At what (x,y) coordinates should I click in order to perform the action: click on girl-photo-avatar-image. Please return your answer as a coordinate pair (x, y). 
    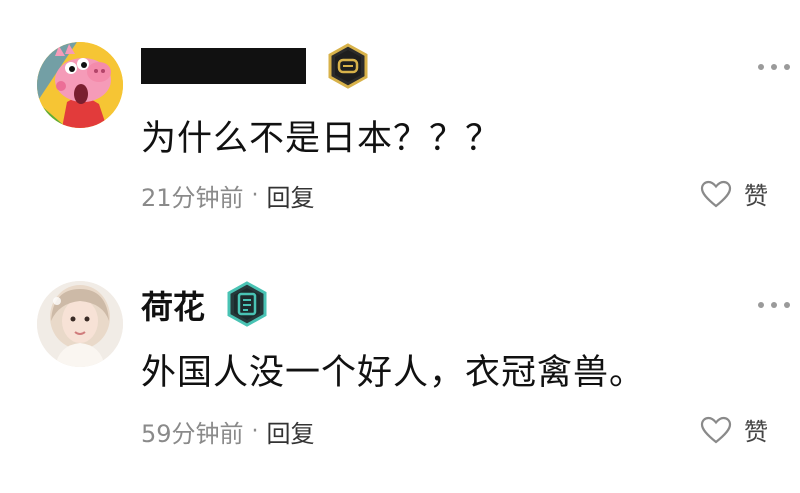
    Looking at the image, I should click on (80, 324).